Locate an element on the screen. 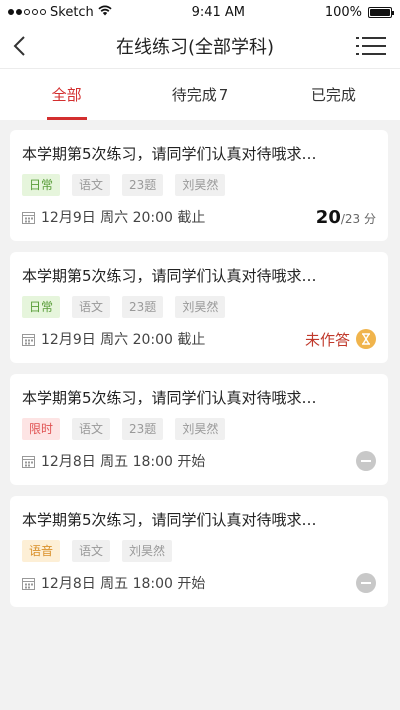 This screenshot has height=710, width=400. battery-label: 100% is located at coordinates (343, 12).